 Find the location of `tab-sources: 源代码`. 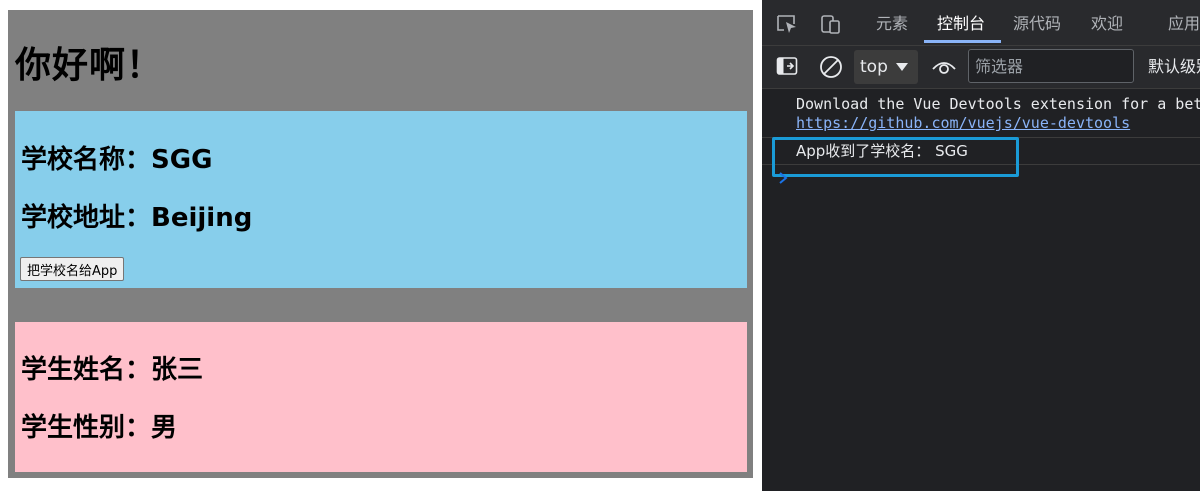

tab-sources: 源代码 is located at coordinates (1037, 22).